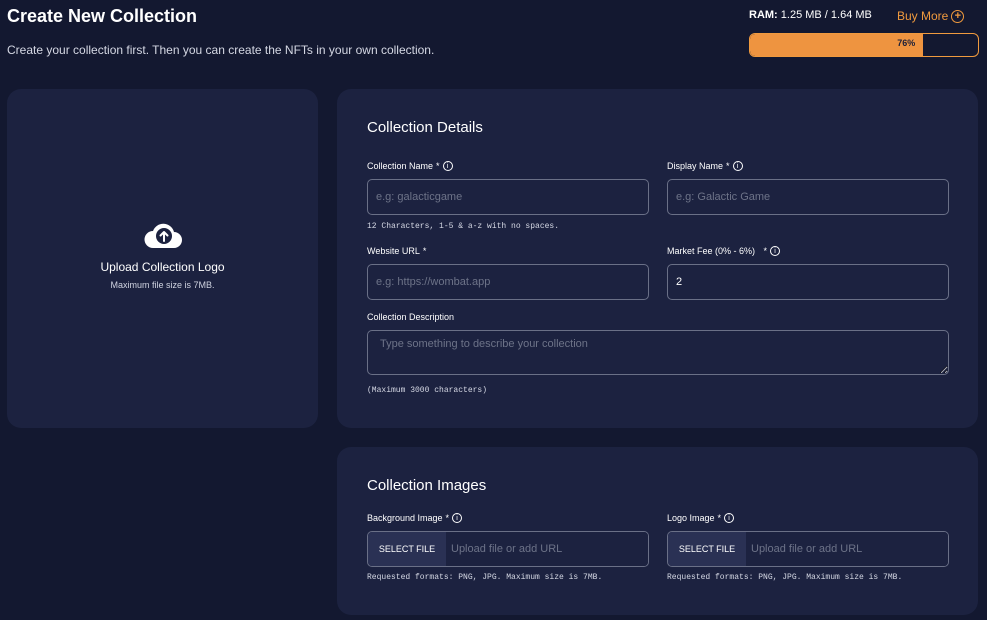 Image resolution: width=987 pixels, height=620 pixels. I want to click on website-url-input, so click(508, 282).